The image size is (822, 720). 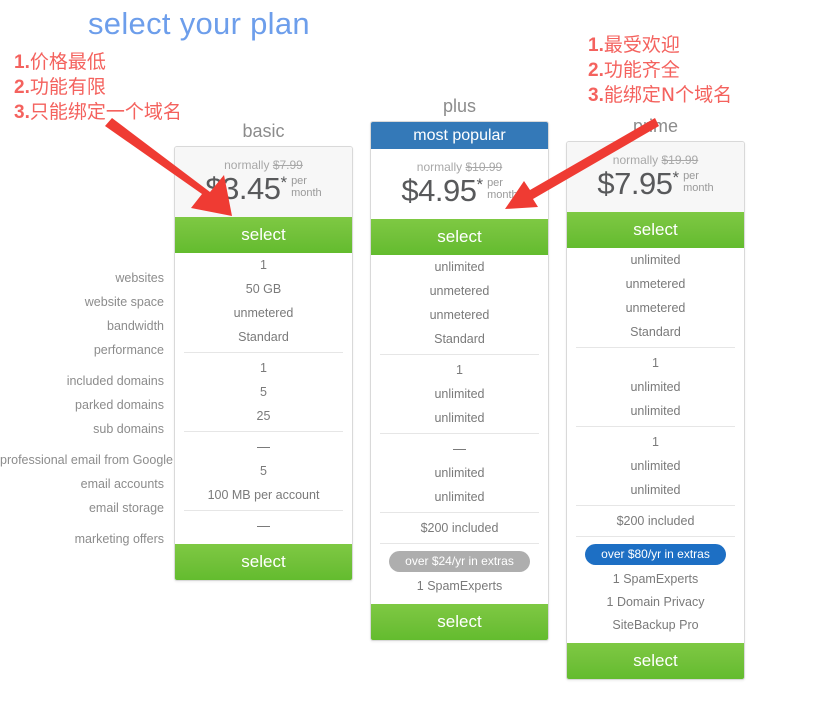 I want to click on price-asterisk-prime: *, so click(x=676, y=177).